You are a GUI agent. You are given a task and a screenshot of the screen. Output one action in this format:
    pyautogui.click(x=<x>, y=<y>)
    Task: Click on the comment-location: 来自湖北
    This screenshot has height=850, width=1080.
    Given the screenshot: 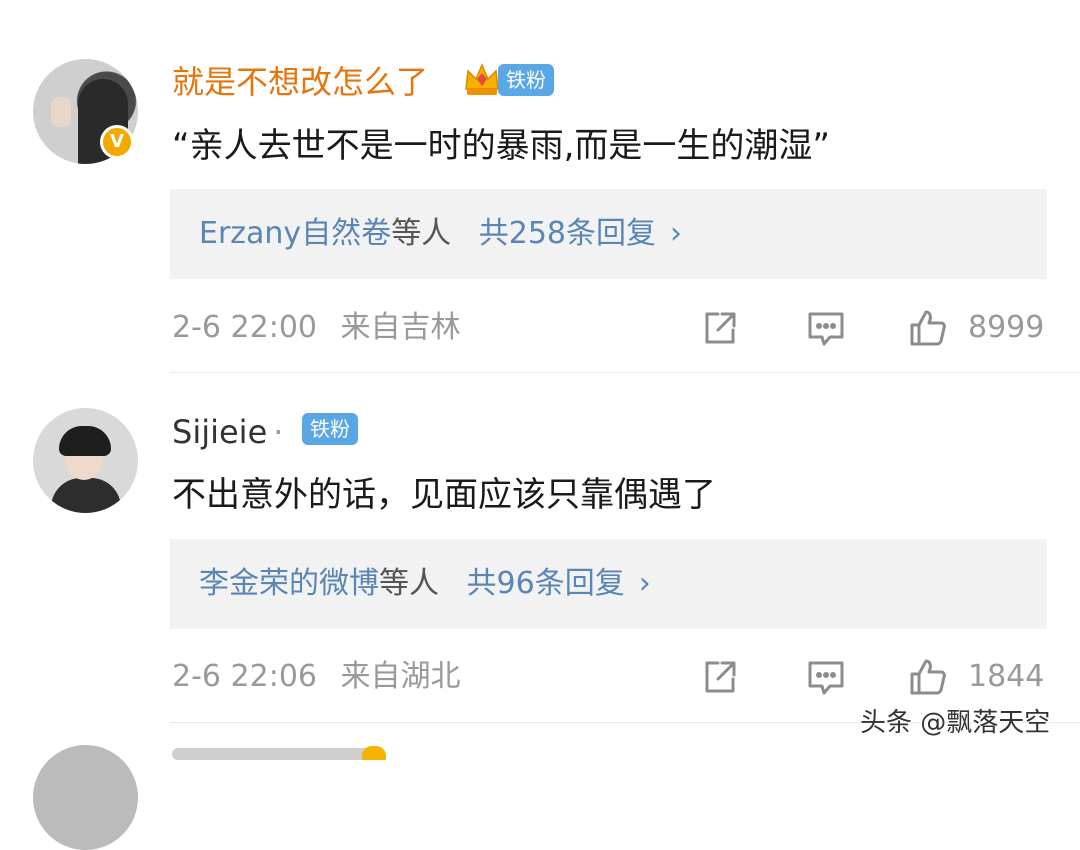 What is the action you would take?
    pyautogui.click(x=400, y=676)
    